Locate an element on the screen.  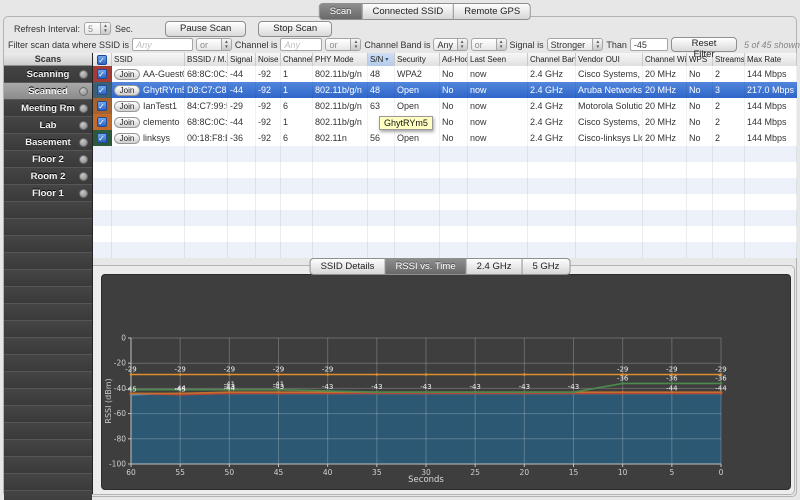
column-header-adhoc: Ad-Hoc is located at coordinates (454, 59).